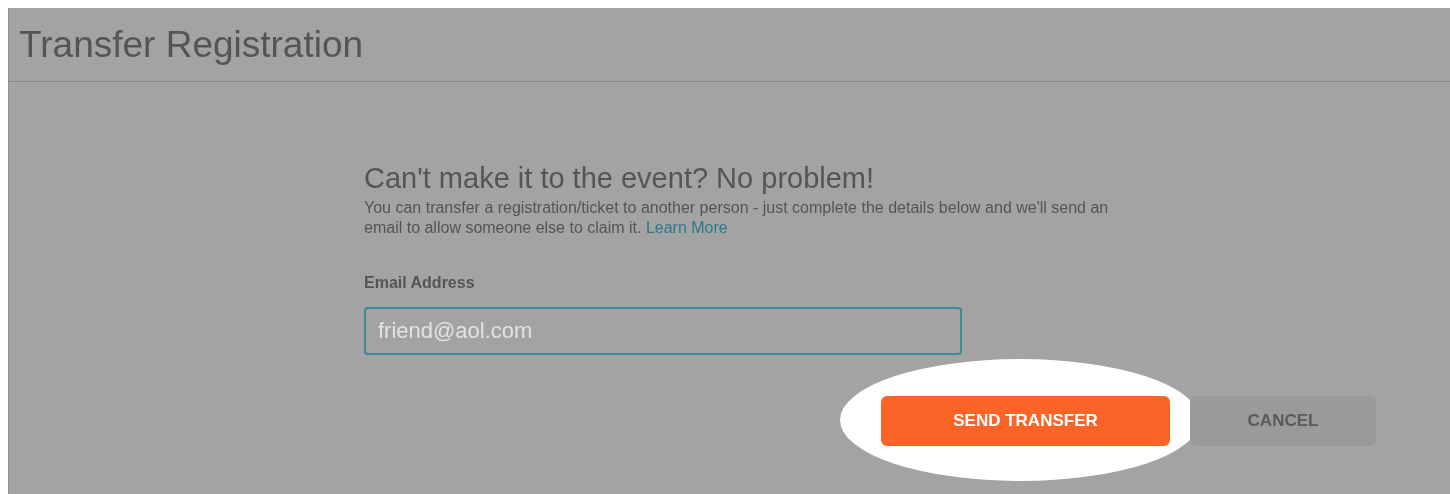 This screenshot has height=494, width=1450. I want to click on cancel-button: CANCEL, so click(1283, 421).